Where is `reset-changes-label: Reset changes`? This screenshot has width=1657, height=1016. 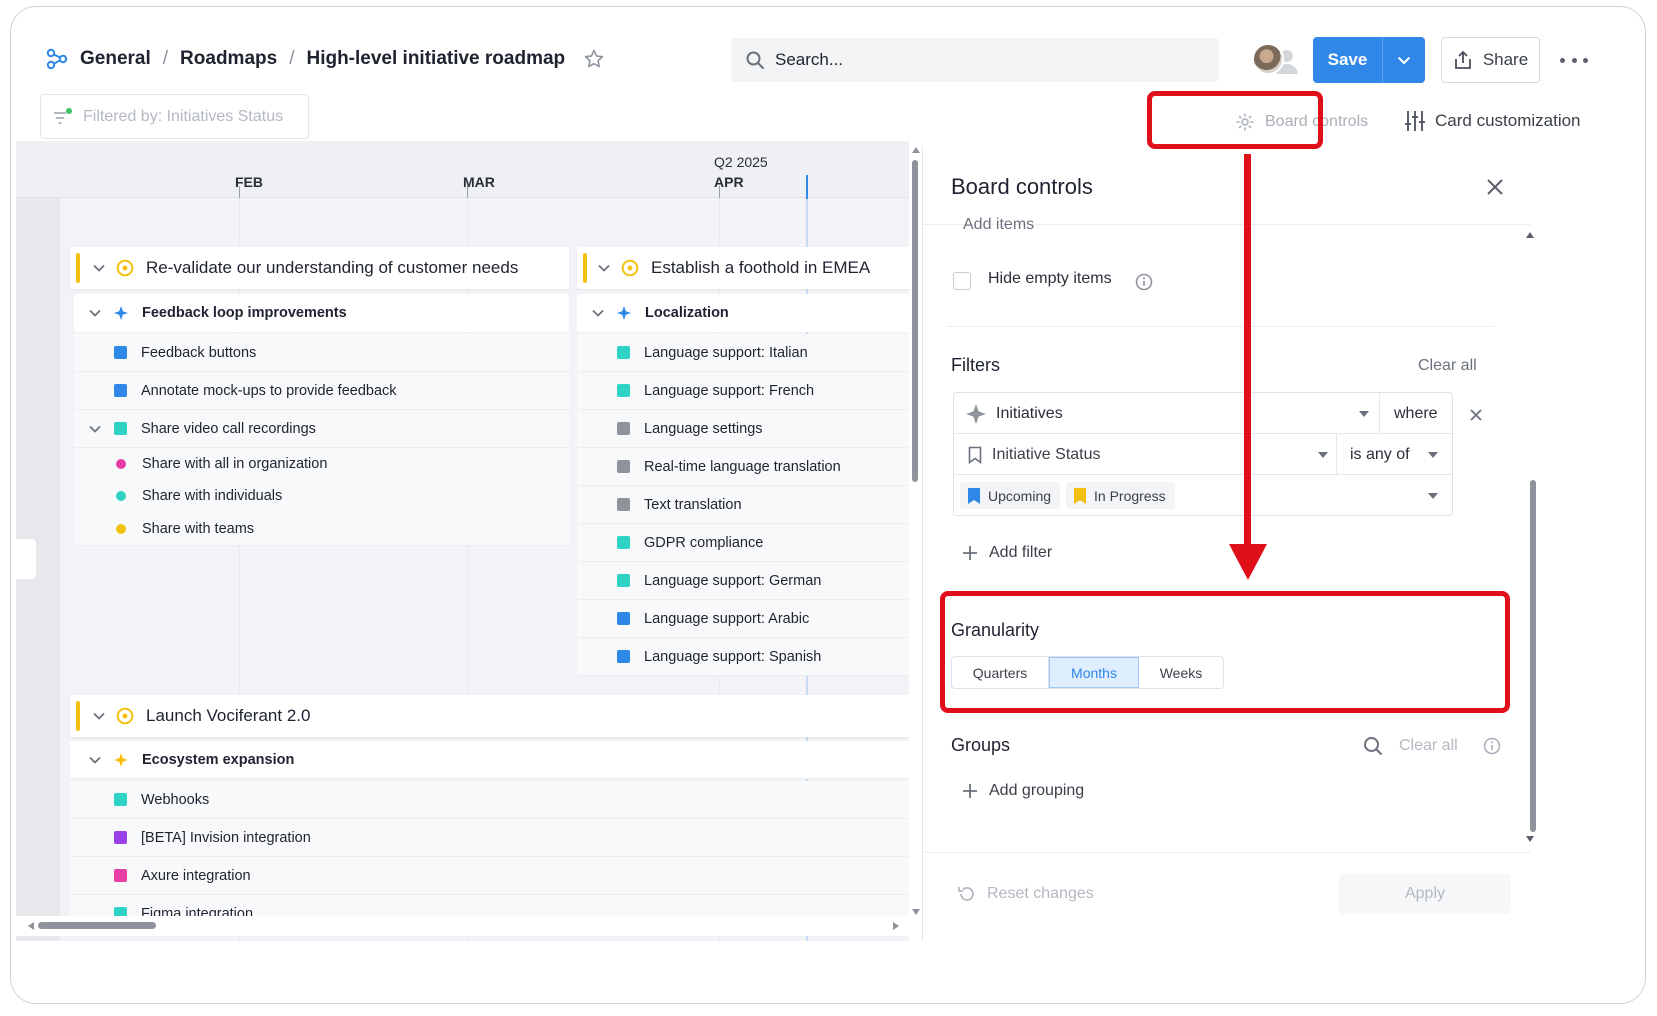
reset-changes-label: Reset changes is located at coordinates (1040, 893).